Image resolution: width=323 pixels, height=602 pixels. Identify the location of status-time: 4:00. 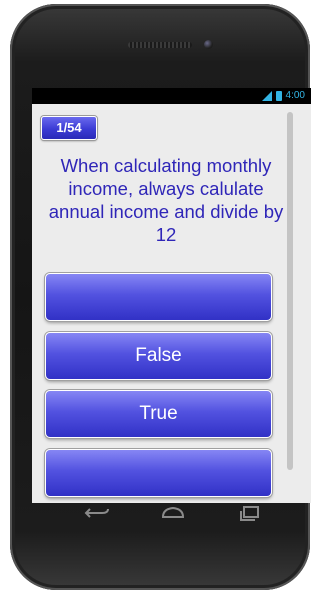
(295, 95).